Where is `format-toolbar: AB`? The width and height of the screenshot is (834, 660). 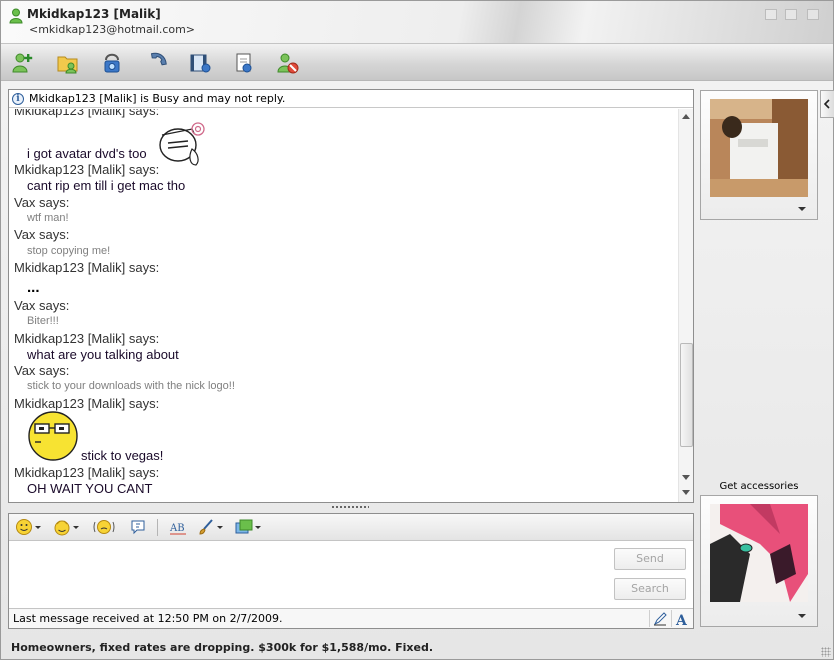 format-toolbar: AB is located at coordinates (351, 527).